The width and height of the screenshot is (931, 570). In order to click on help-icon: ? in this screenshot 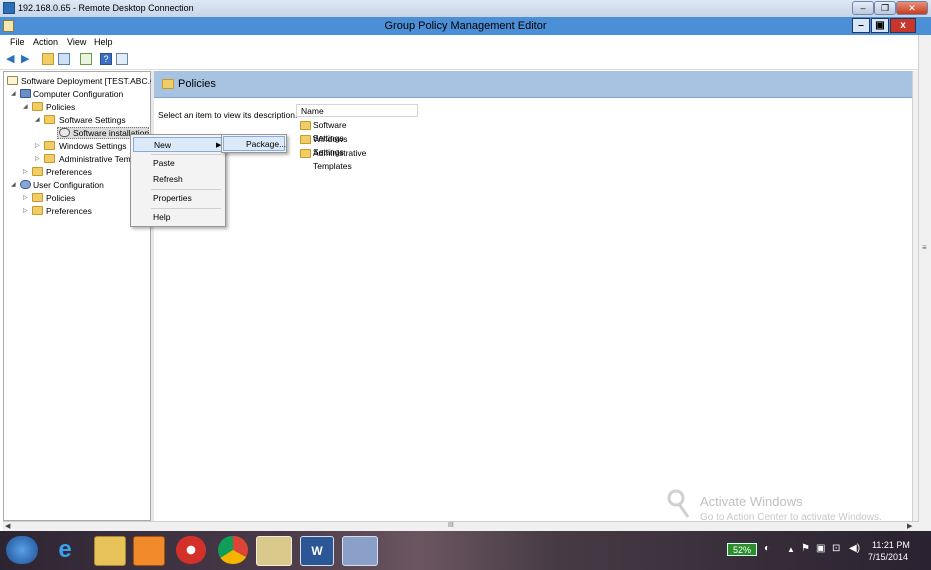, I will do `click(106, 59)`.